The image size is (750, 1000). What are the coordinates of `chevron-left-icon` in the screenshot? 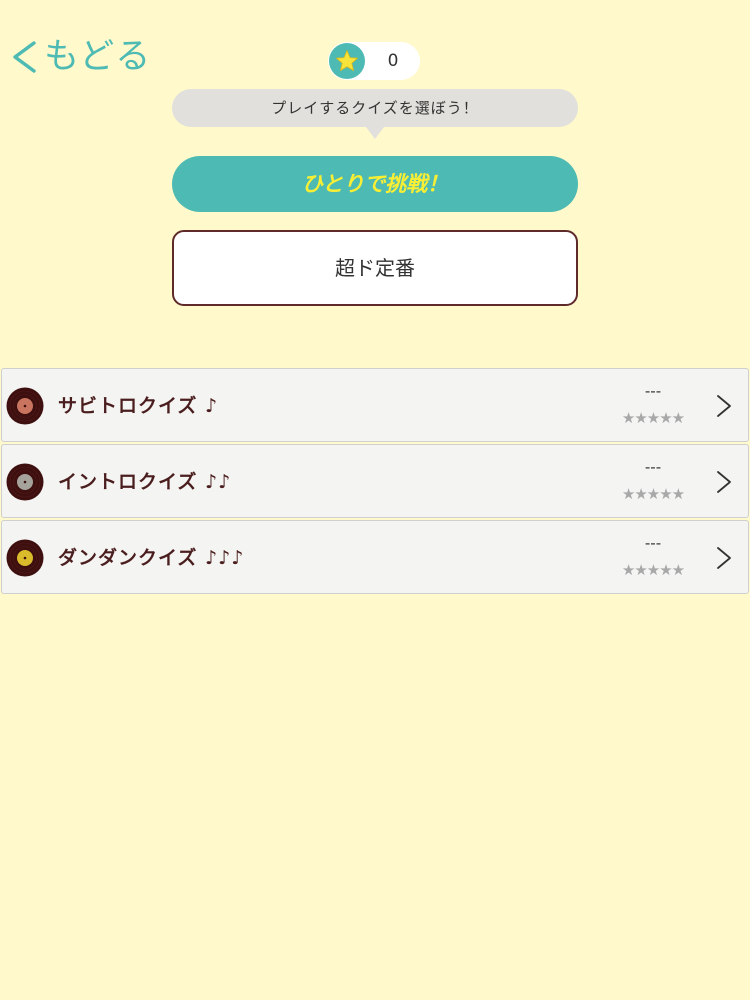 It's located at (24, 57).